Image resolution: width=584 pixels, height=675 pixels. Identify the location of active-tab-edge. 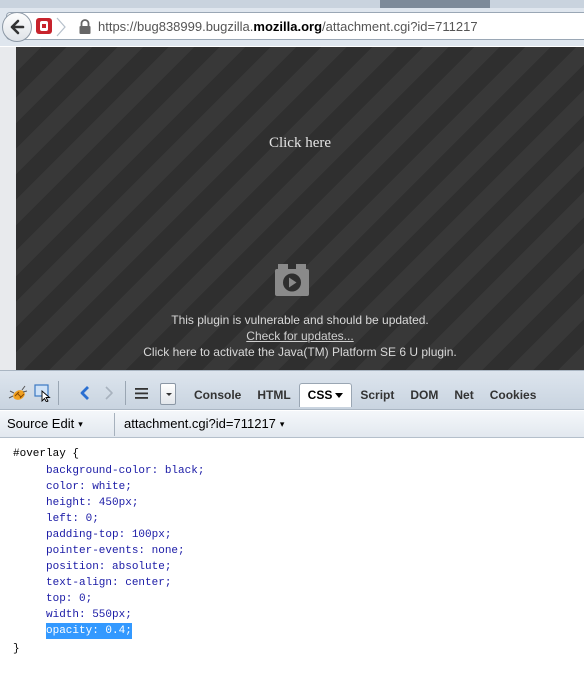
(435, 4).